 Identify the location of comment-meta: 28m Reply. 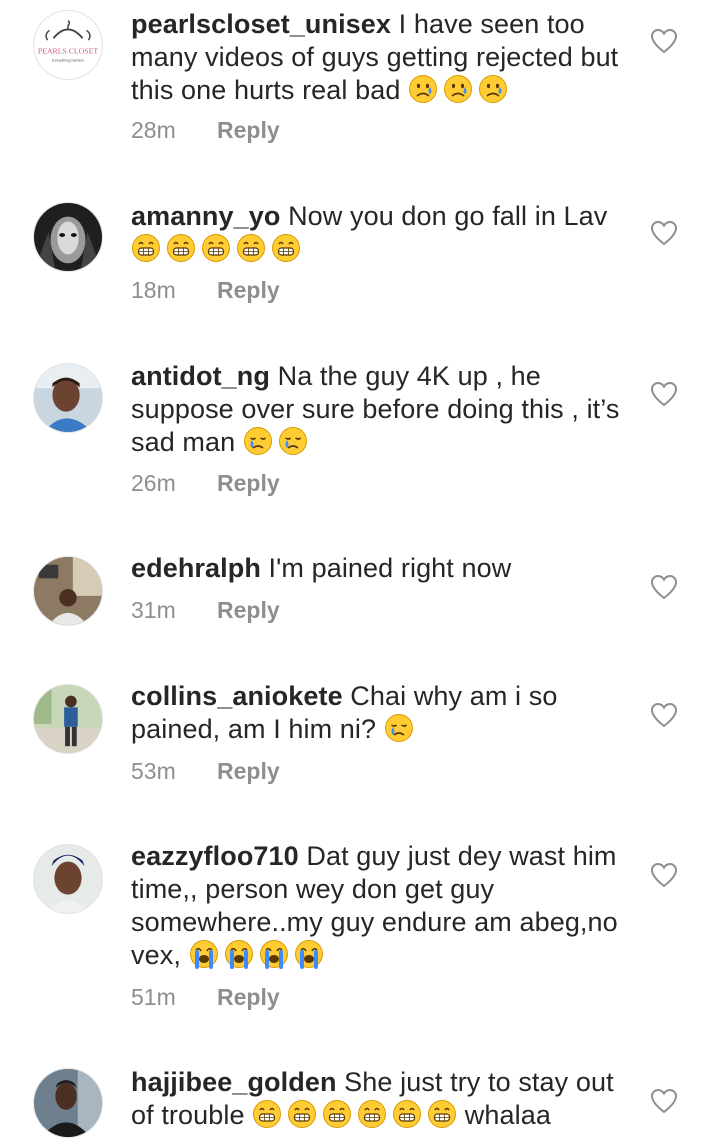
(205, 130).